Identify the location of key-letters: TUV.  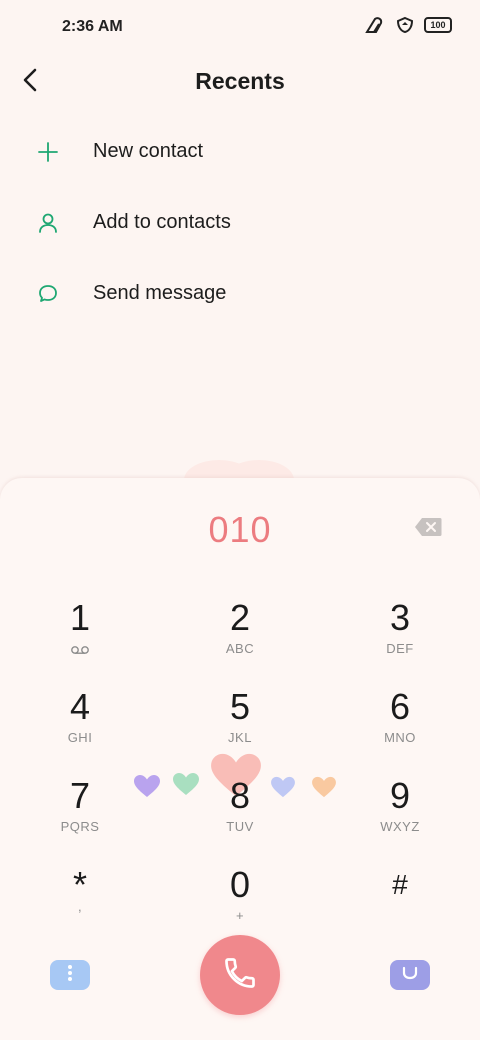
(240, 826).